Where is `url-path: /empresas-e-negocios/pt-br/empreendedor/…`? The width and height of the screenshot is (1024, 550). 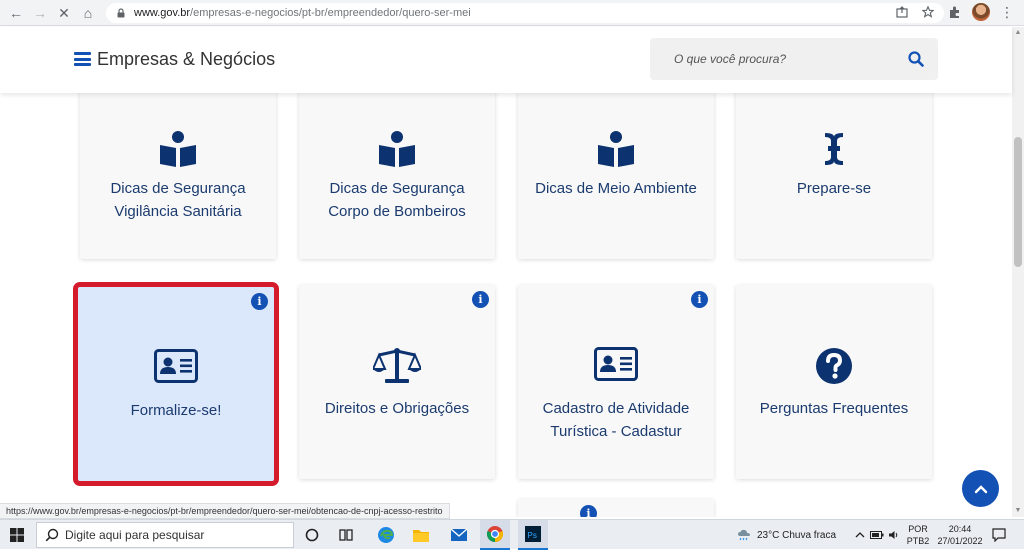
url-path: /empresas-e-negocios/pt-br/empreendedor/… is located at coordinates (330, 13).